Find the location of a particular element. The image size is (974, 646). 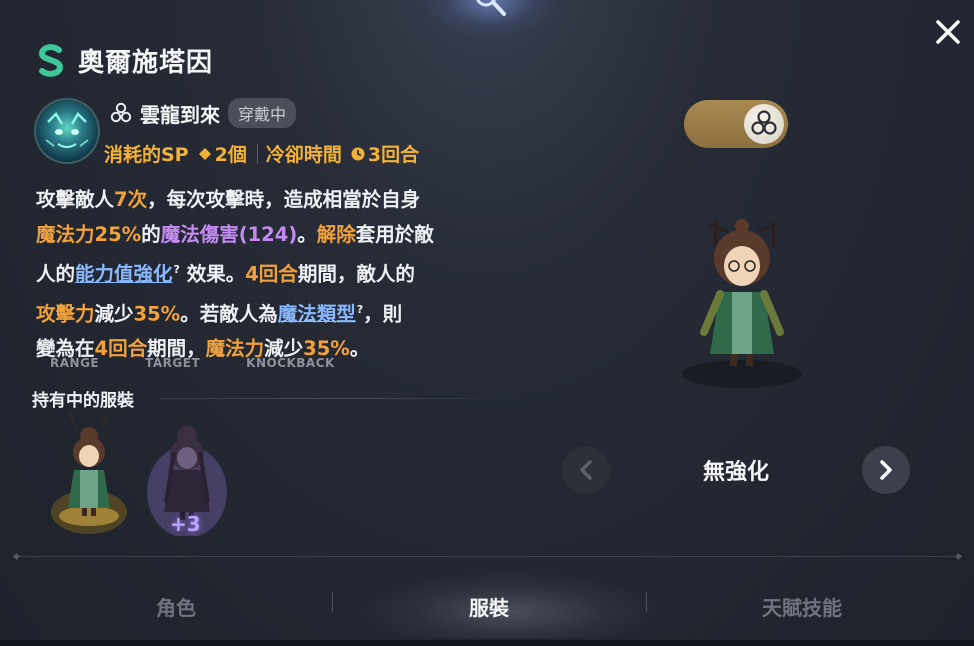

bottom-tabs: 角色 服裝 天賦技能 is located at coordinates (489, 605).